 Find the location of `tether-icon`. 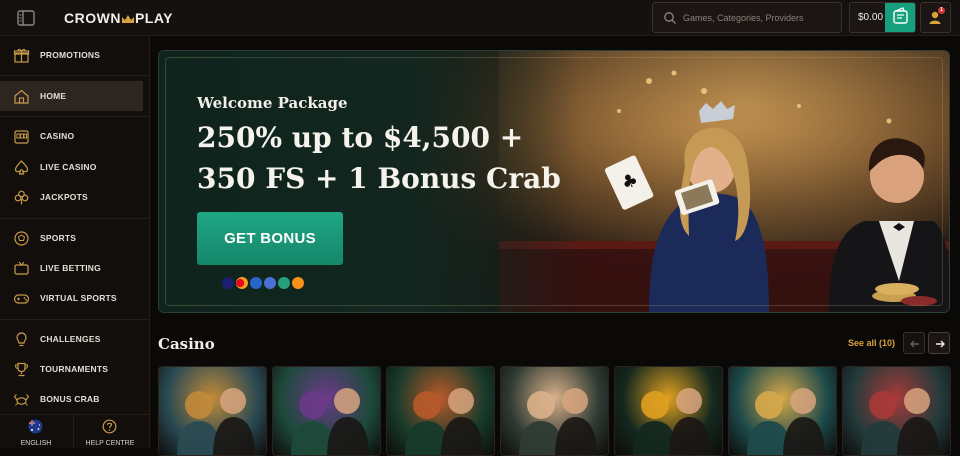

tether-icon is located at coordinates (284, 283).